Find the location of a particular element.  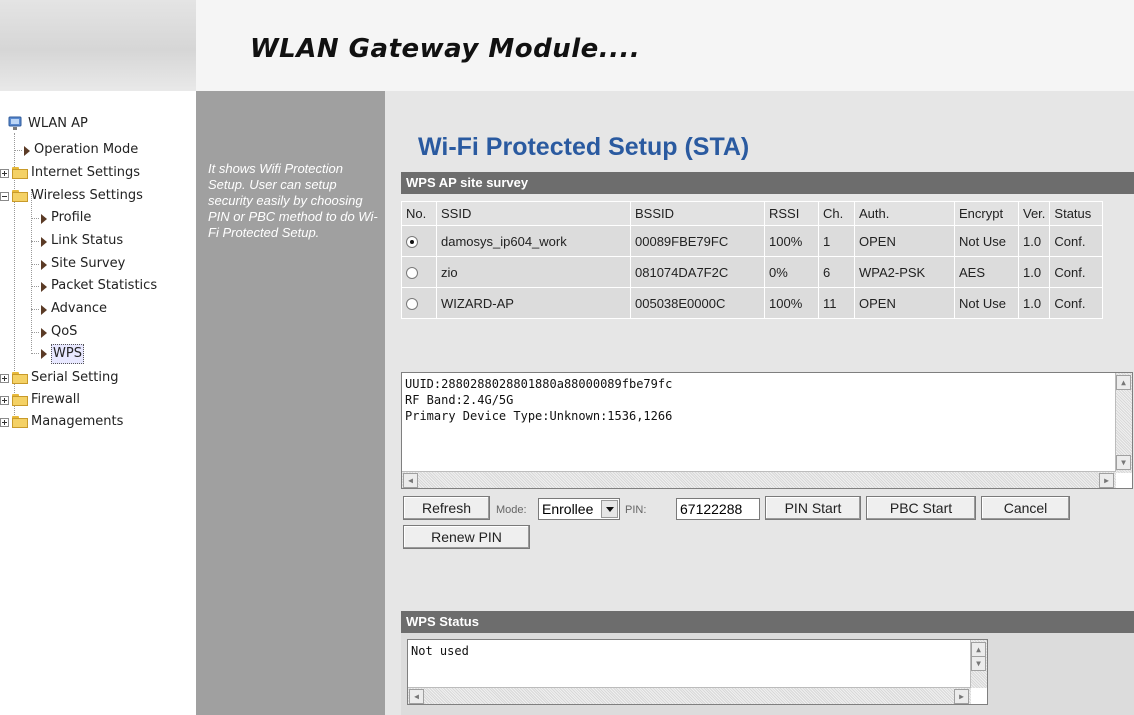

column-header: Status is located at coordinates (1076, 213).